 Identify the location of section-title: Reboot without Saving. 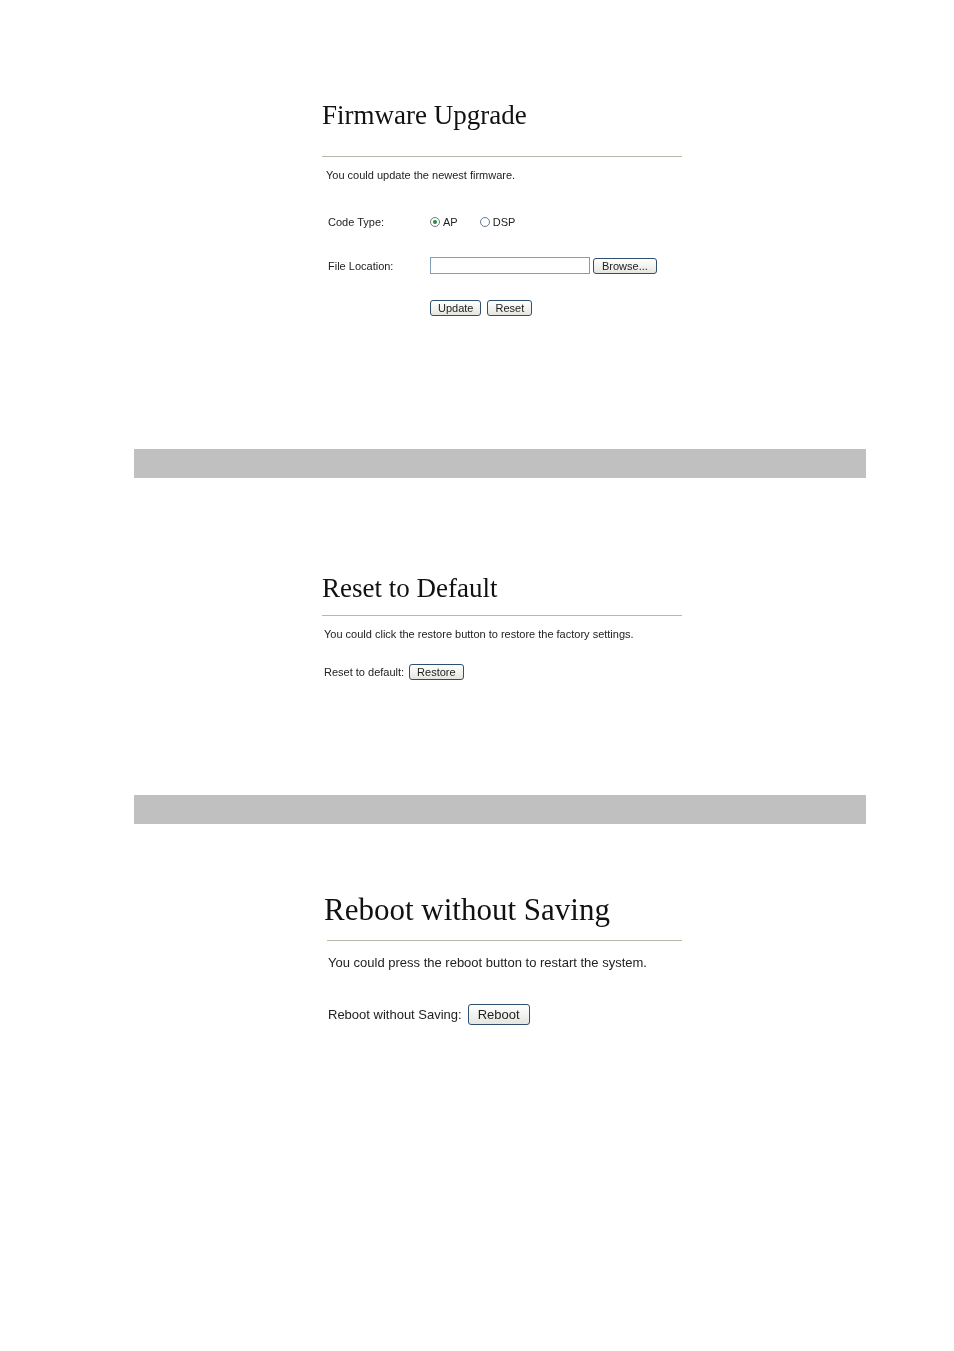
(467, 910).